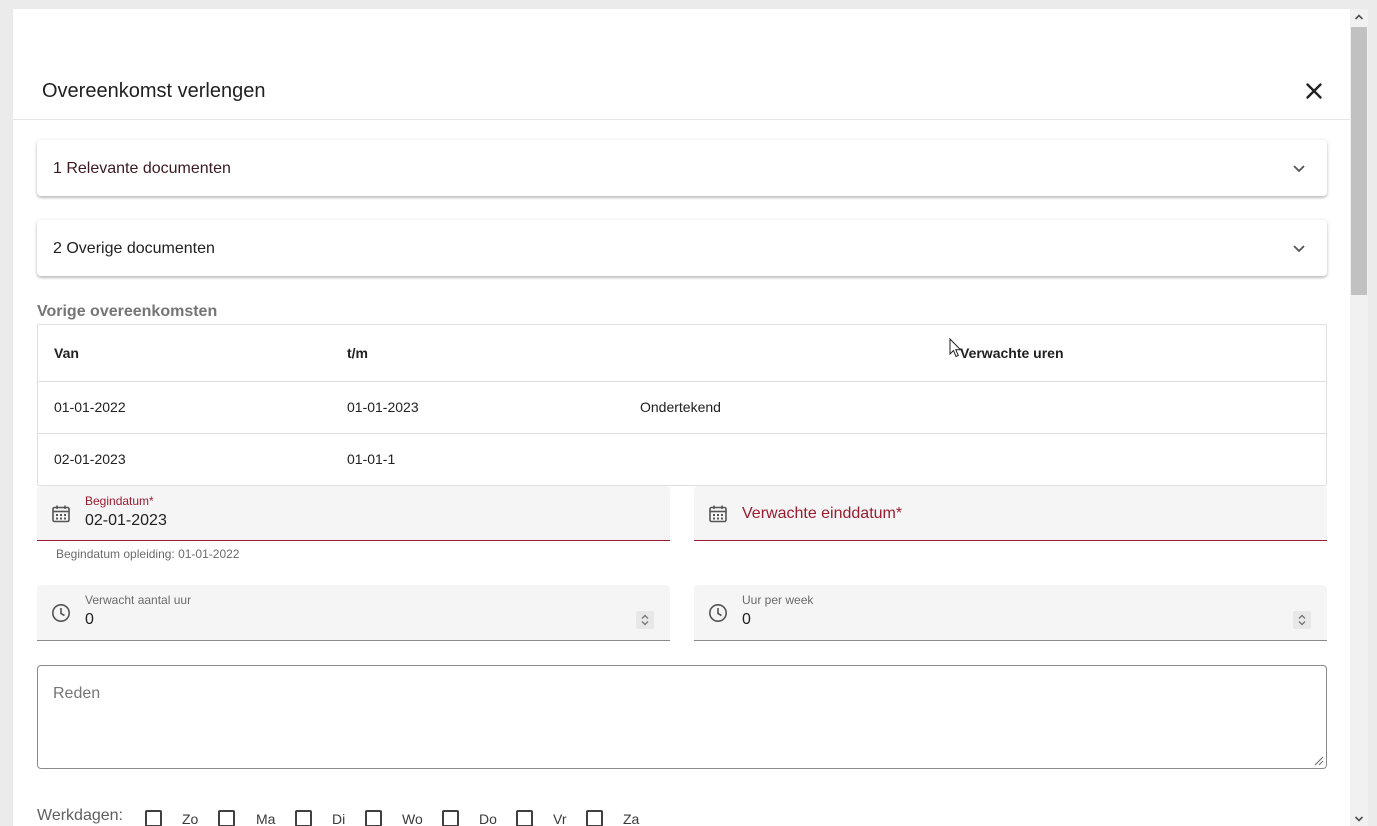  I want to click on checkbox-label-saturday: Za, so click(631, 818).